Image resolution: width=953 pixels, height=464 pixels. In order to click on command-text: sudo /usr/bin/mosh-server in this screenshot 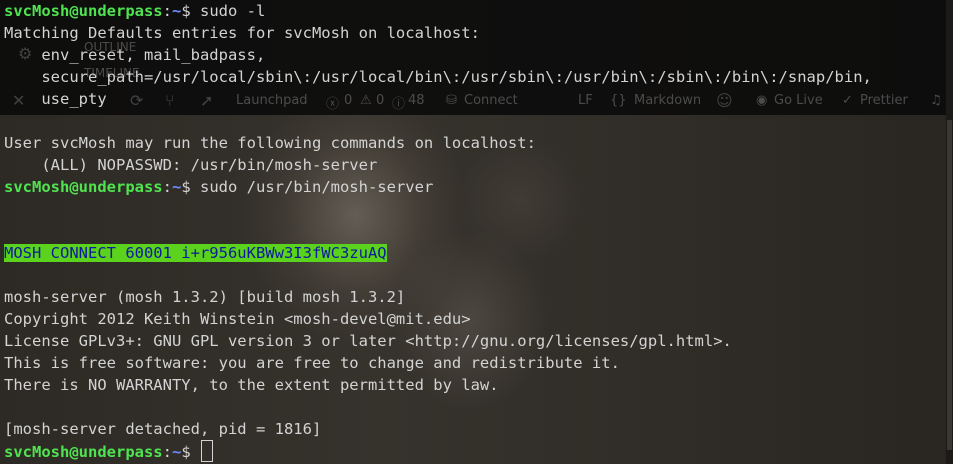, I will do `click(317, 187)`.